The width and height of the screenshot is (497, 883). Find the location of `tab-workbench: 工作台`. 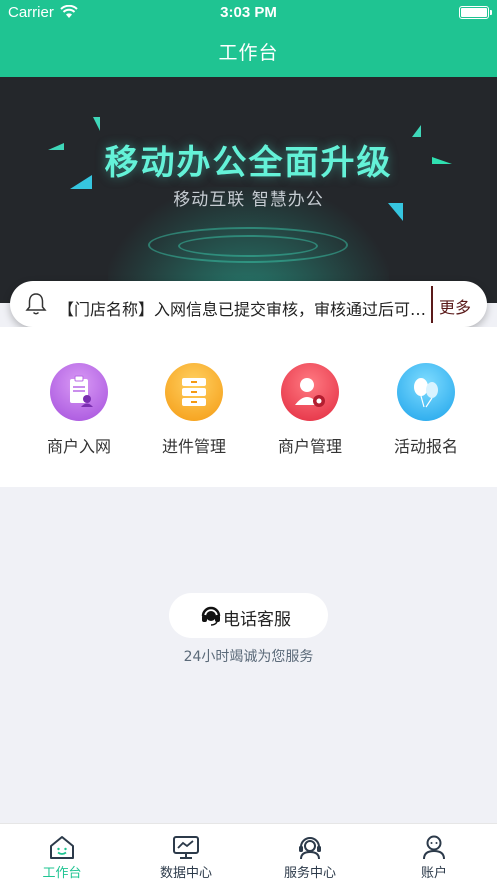

tab-workbench: 工作台 is located at coordinates (62, 853).